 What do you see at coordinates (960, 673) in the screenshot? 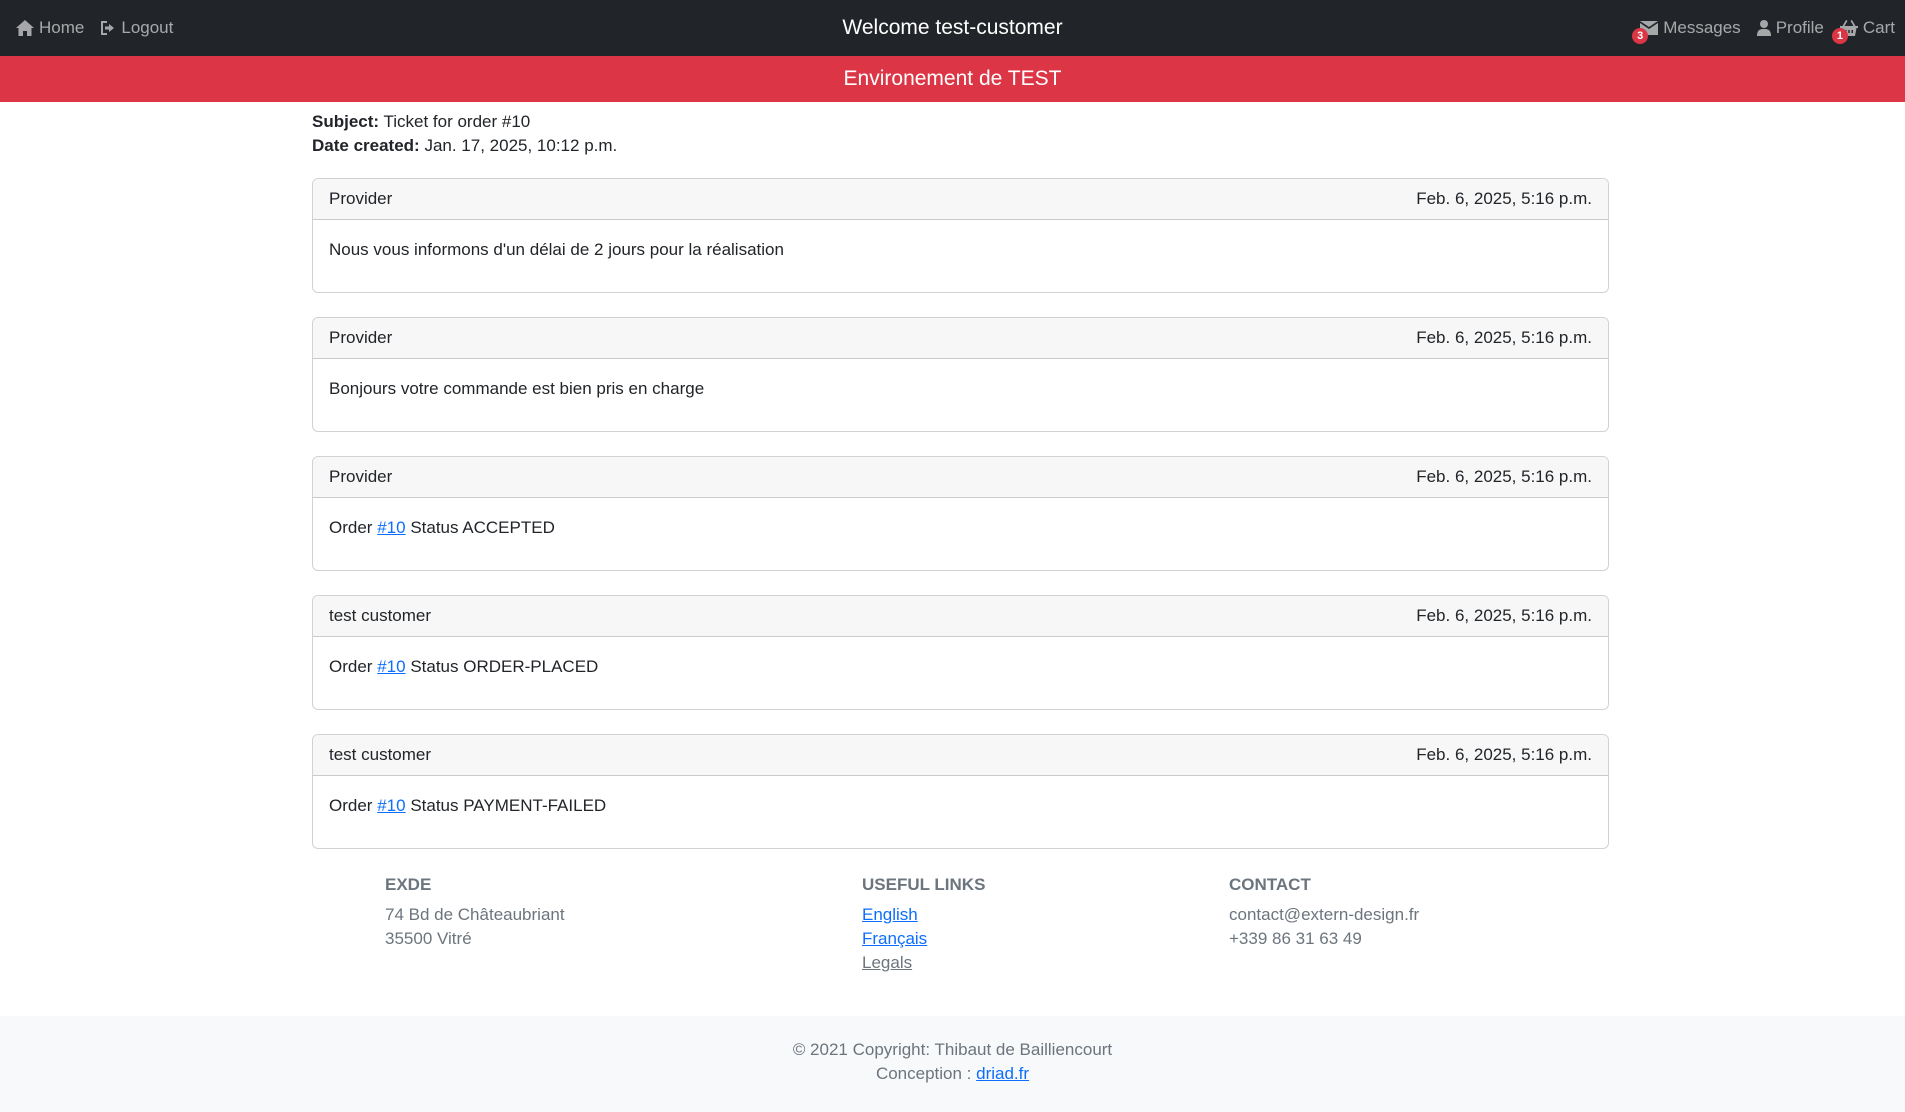
I see `message-body: Order #10 Status ORDER-PLACED` at bounding box center [960, 673].